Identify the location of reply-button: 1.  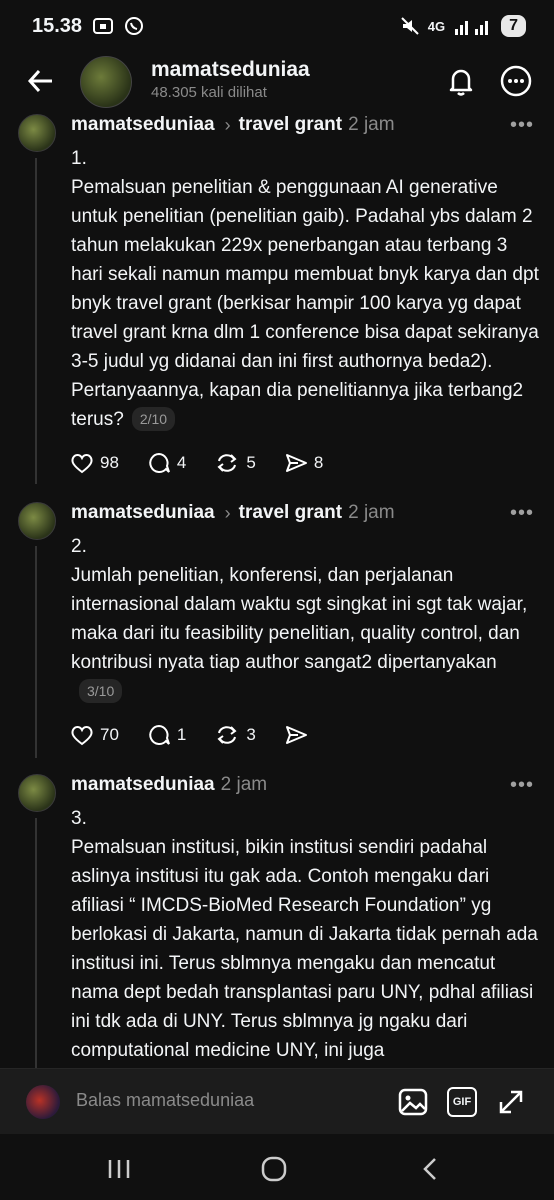
(166, 735).